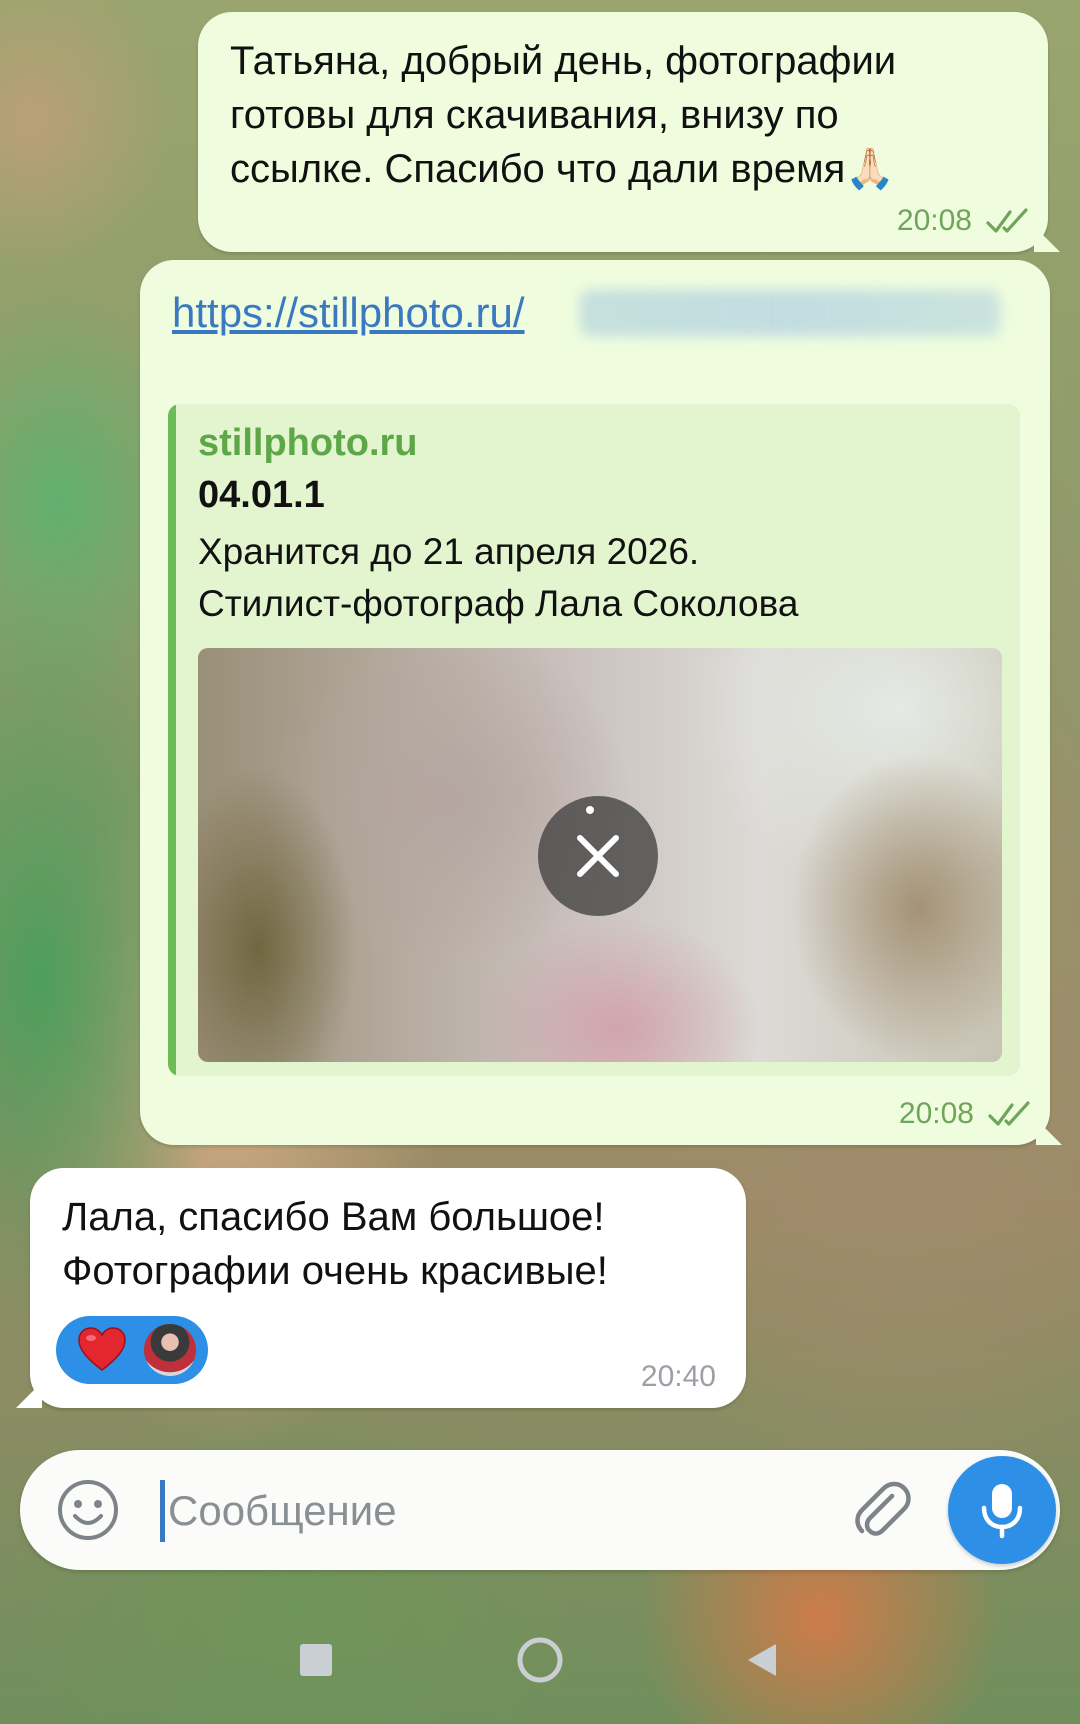 This screenshot has width=1080, height=1724. Describe the element at coordinates (335, 1271) in the screenshot. I see `message-line: Фотографии очень красивые!` at that location.